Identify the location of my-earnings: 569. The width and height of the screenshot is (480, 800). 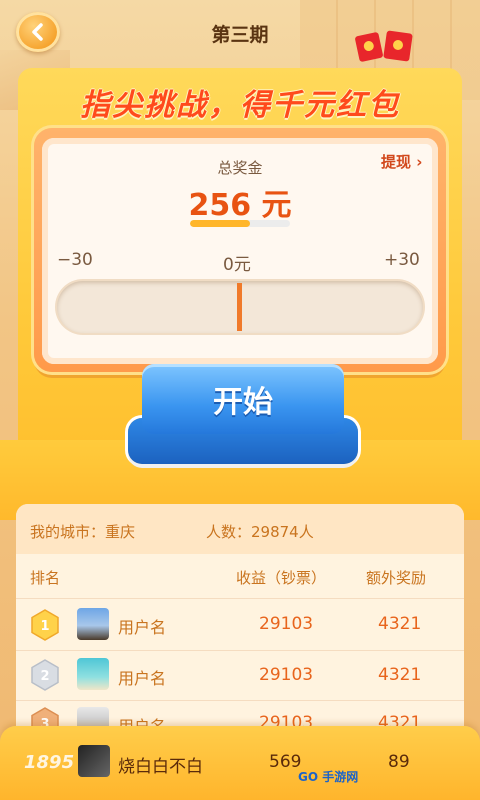
(285, 762).